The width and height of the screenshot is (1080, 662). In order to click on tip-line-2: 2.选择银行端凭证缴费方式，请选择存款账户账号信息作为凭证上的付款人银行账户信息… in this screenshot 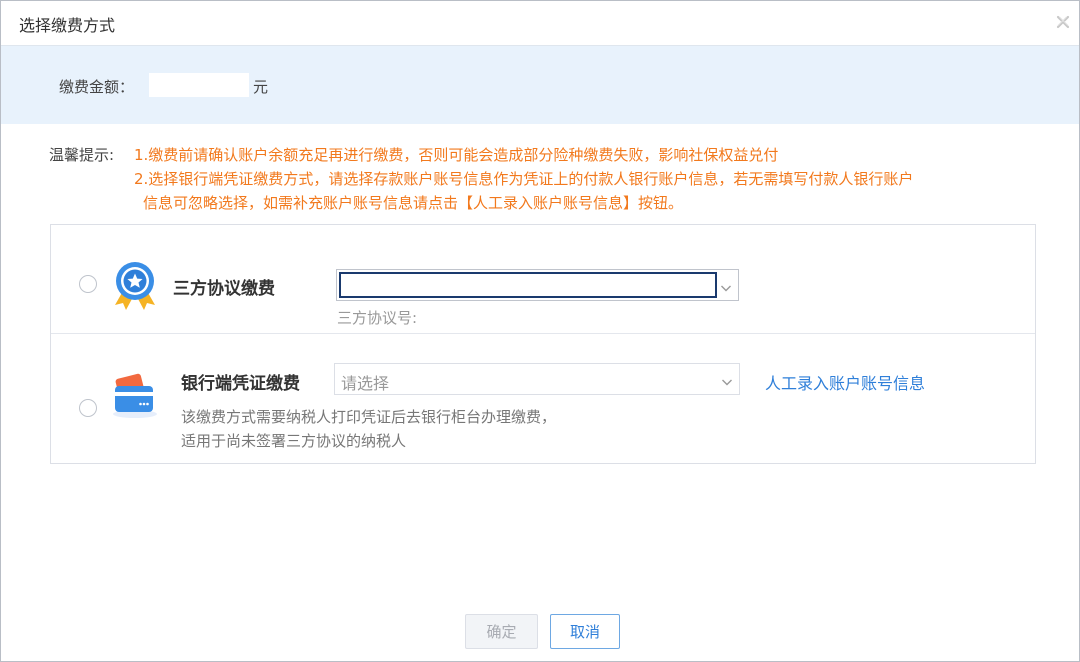, I will do `click(524, 179)`.